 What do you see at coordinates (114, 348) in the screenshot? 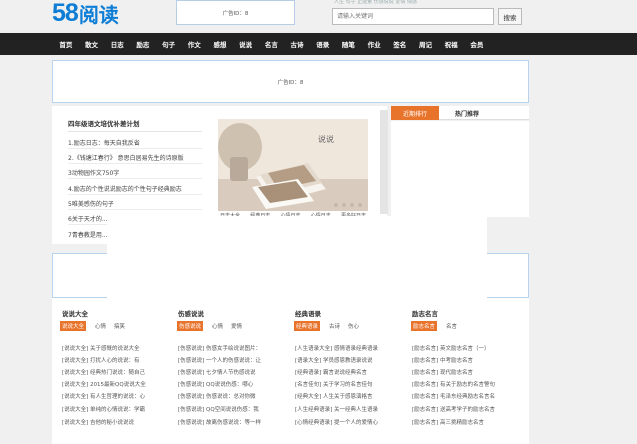
I see `list-item: [说说大全] 关于感慨的说说大全` at bounding box center [114, 348].